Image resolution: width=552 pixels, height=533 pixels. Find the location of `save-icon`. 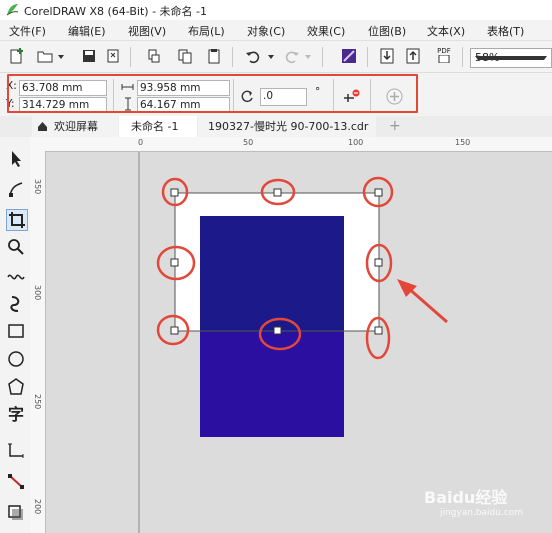

save-icon is located at coordinates (89, 56).